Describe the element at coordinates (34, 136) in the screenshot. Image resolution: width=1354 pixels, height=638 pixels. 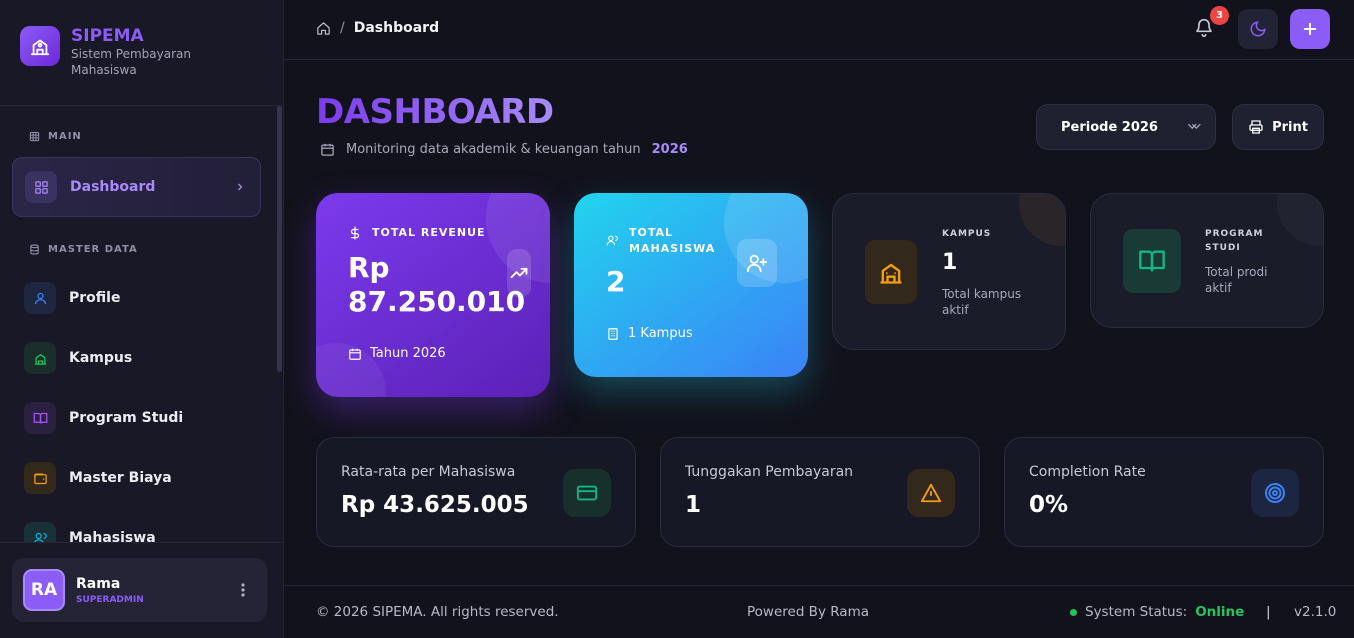
I see `grid-icon` at that location.